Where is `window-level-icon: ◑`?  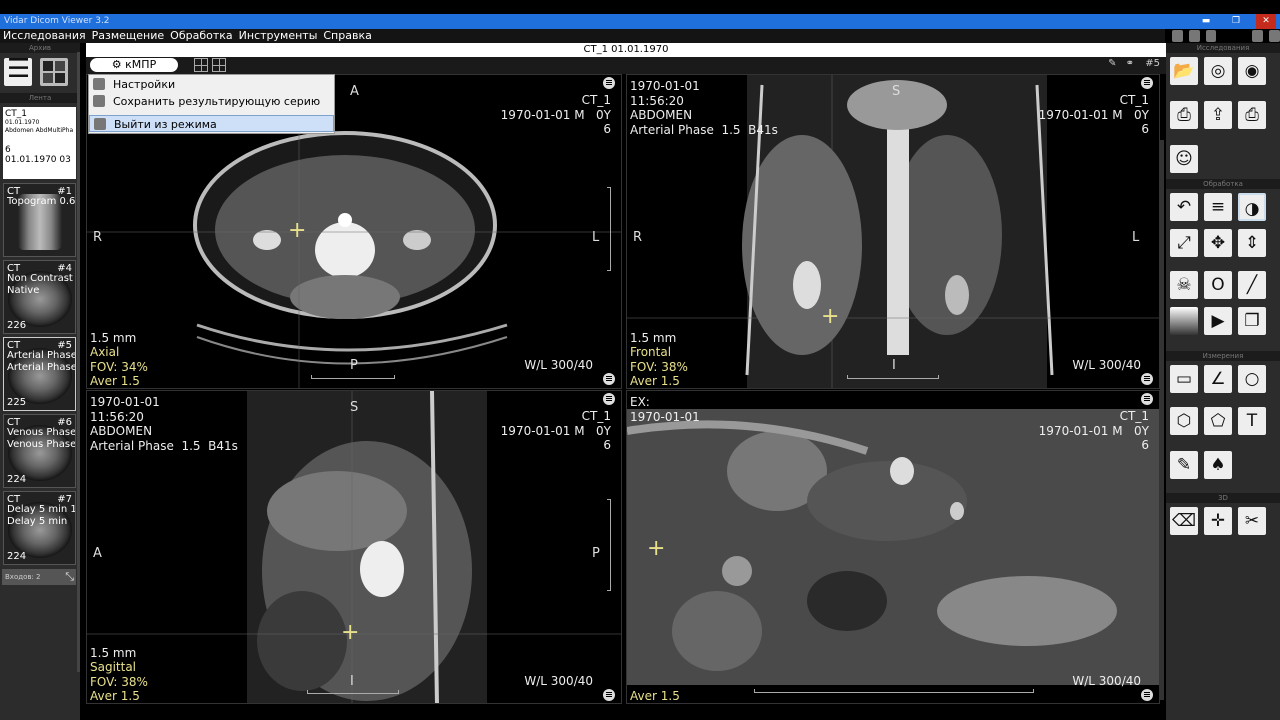 window-level-icon: ◑ is located at coordinates (1252, 207).